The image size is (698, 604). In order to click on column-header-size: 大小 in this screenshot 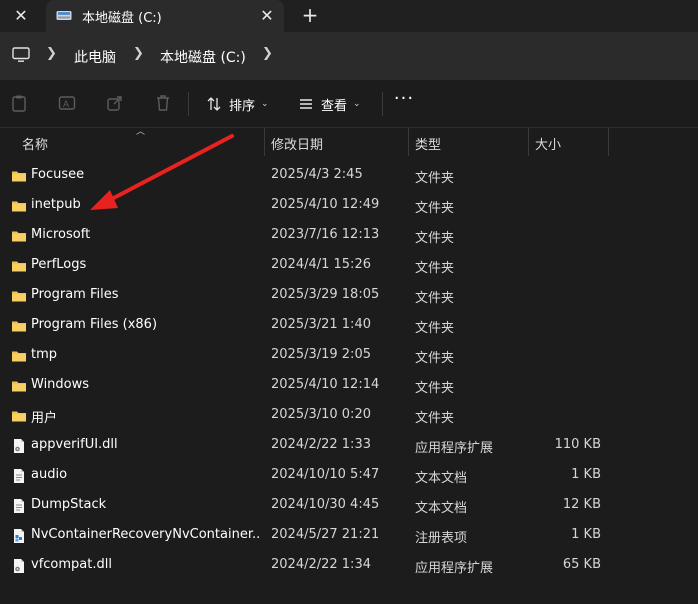, I will do `click(548, 143)`.